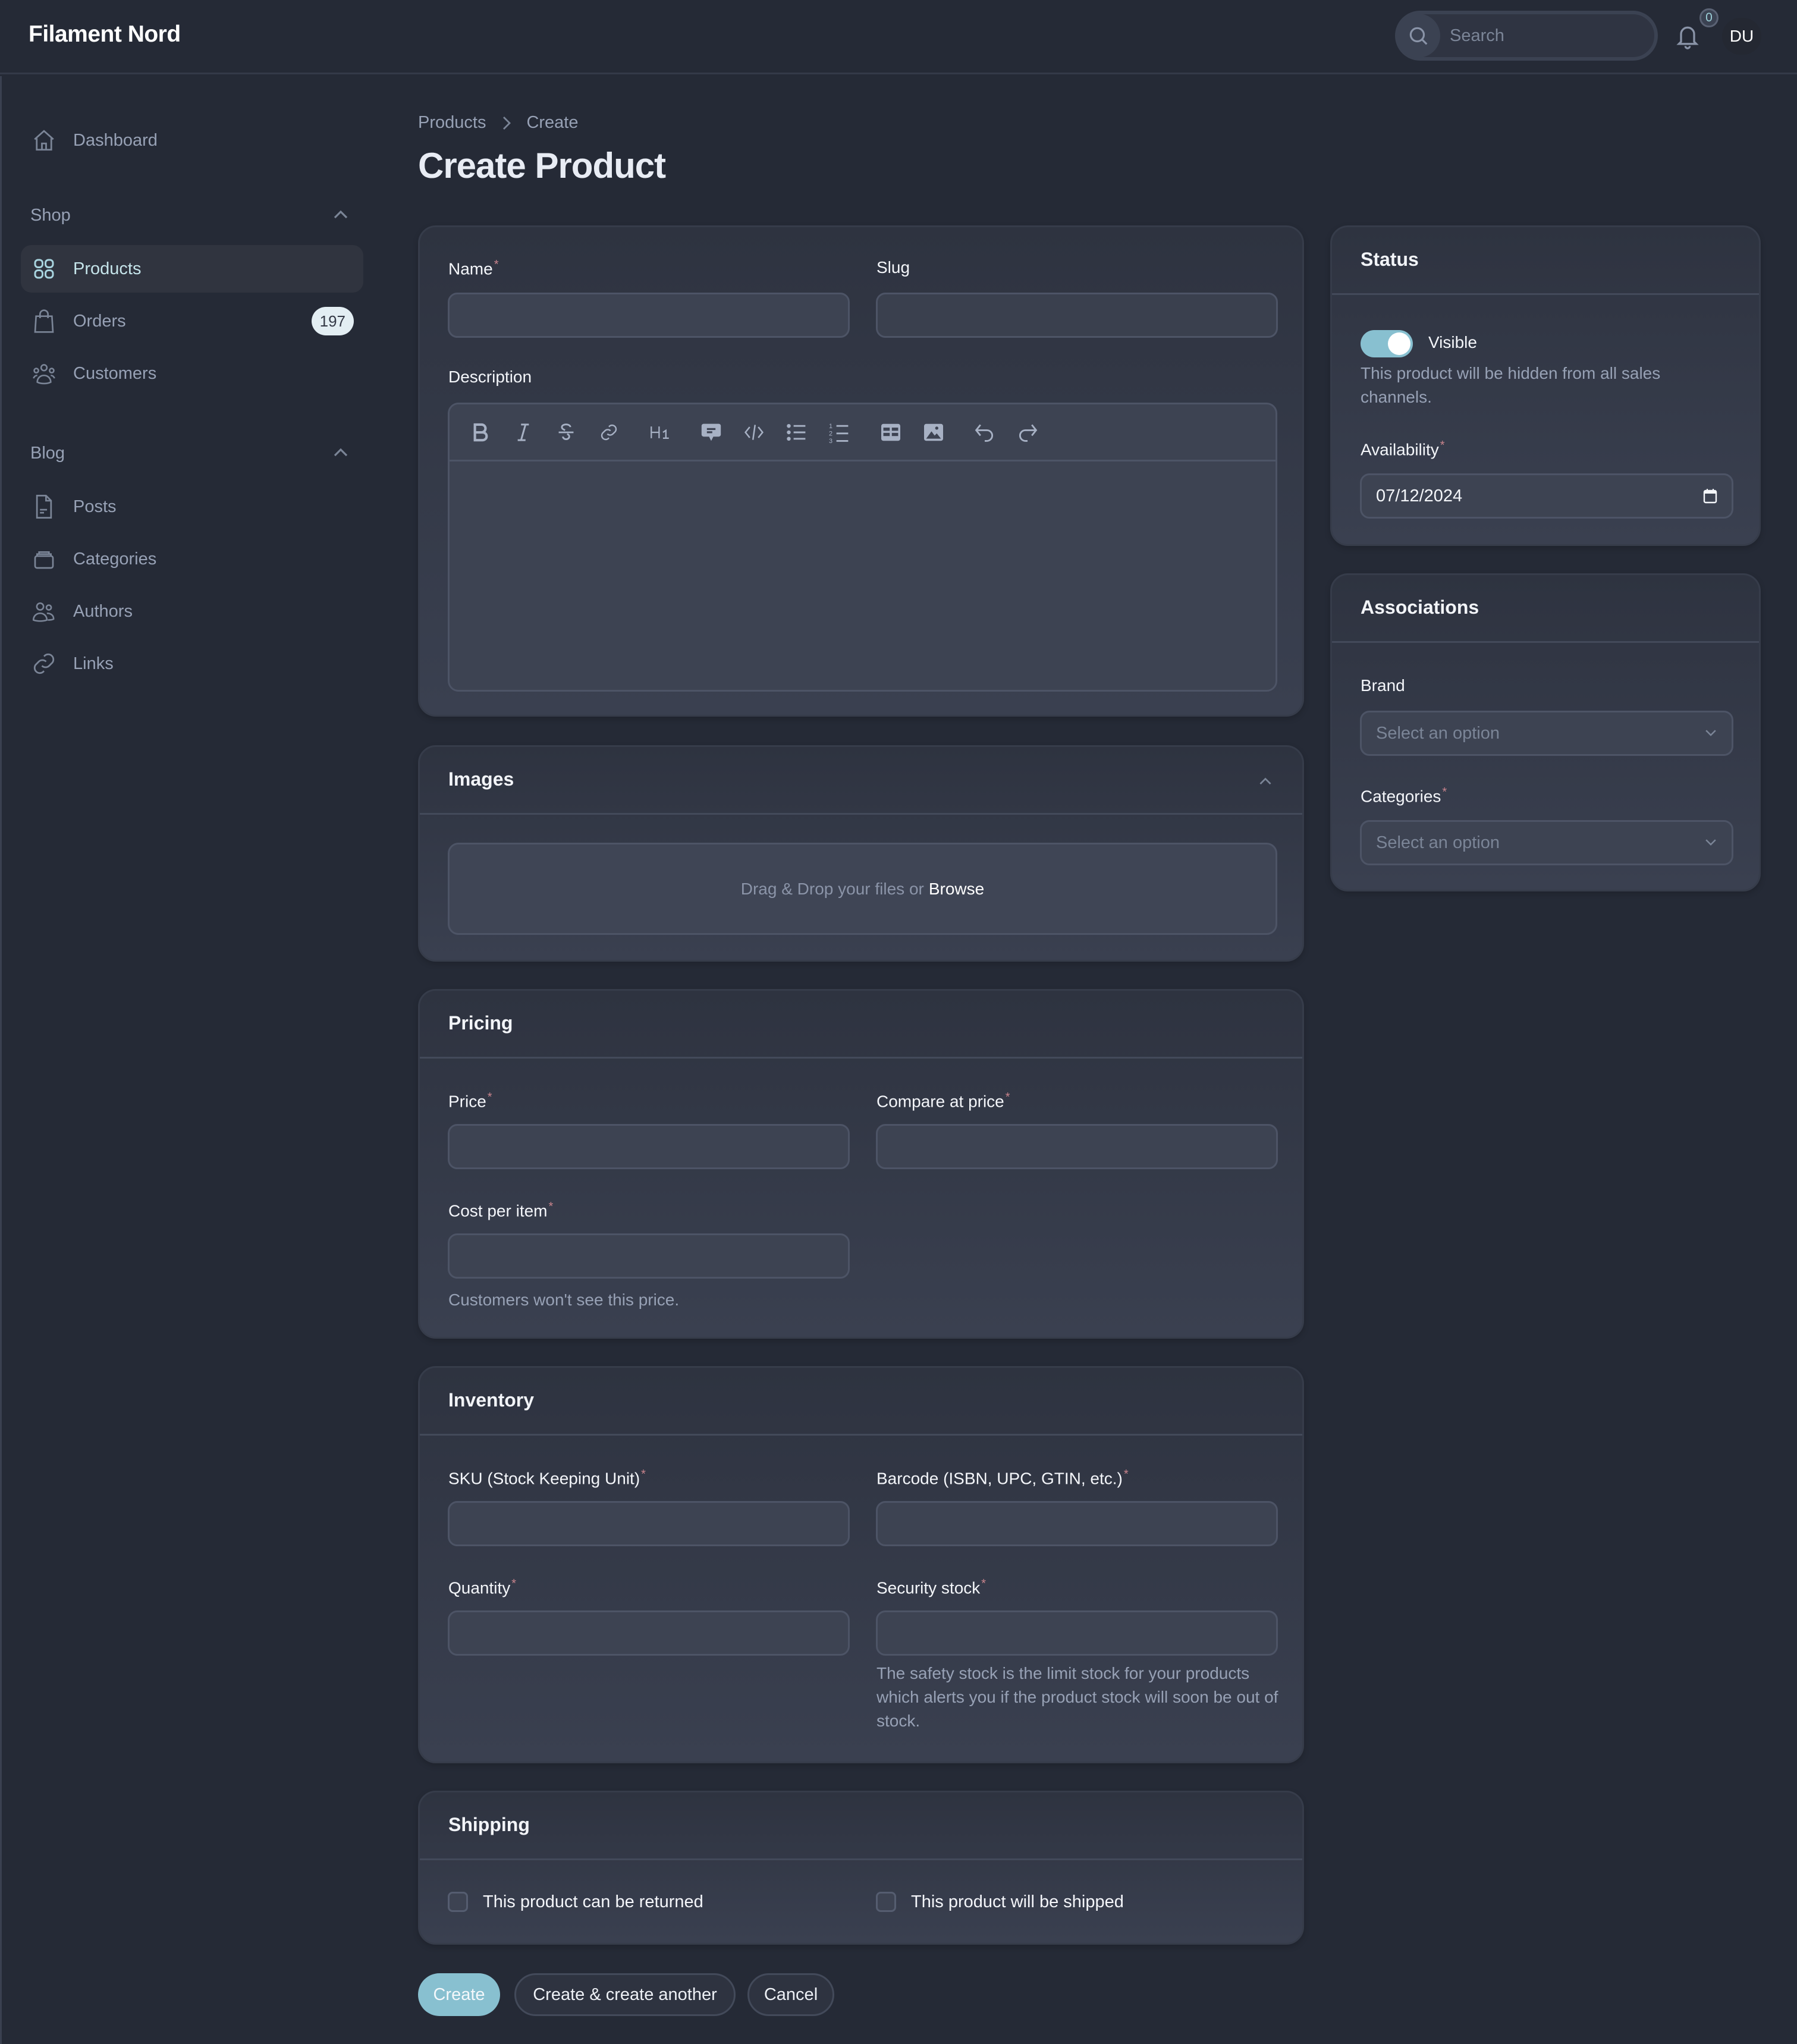 The image size is (1797, 2044). What do you see at coordinates (1710, 496) in the screenshot?
I see `calendar-icon` at bounding box center [1710, 496].